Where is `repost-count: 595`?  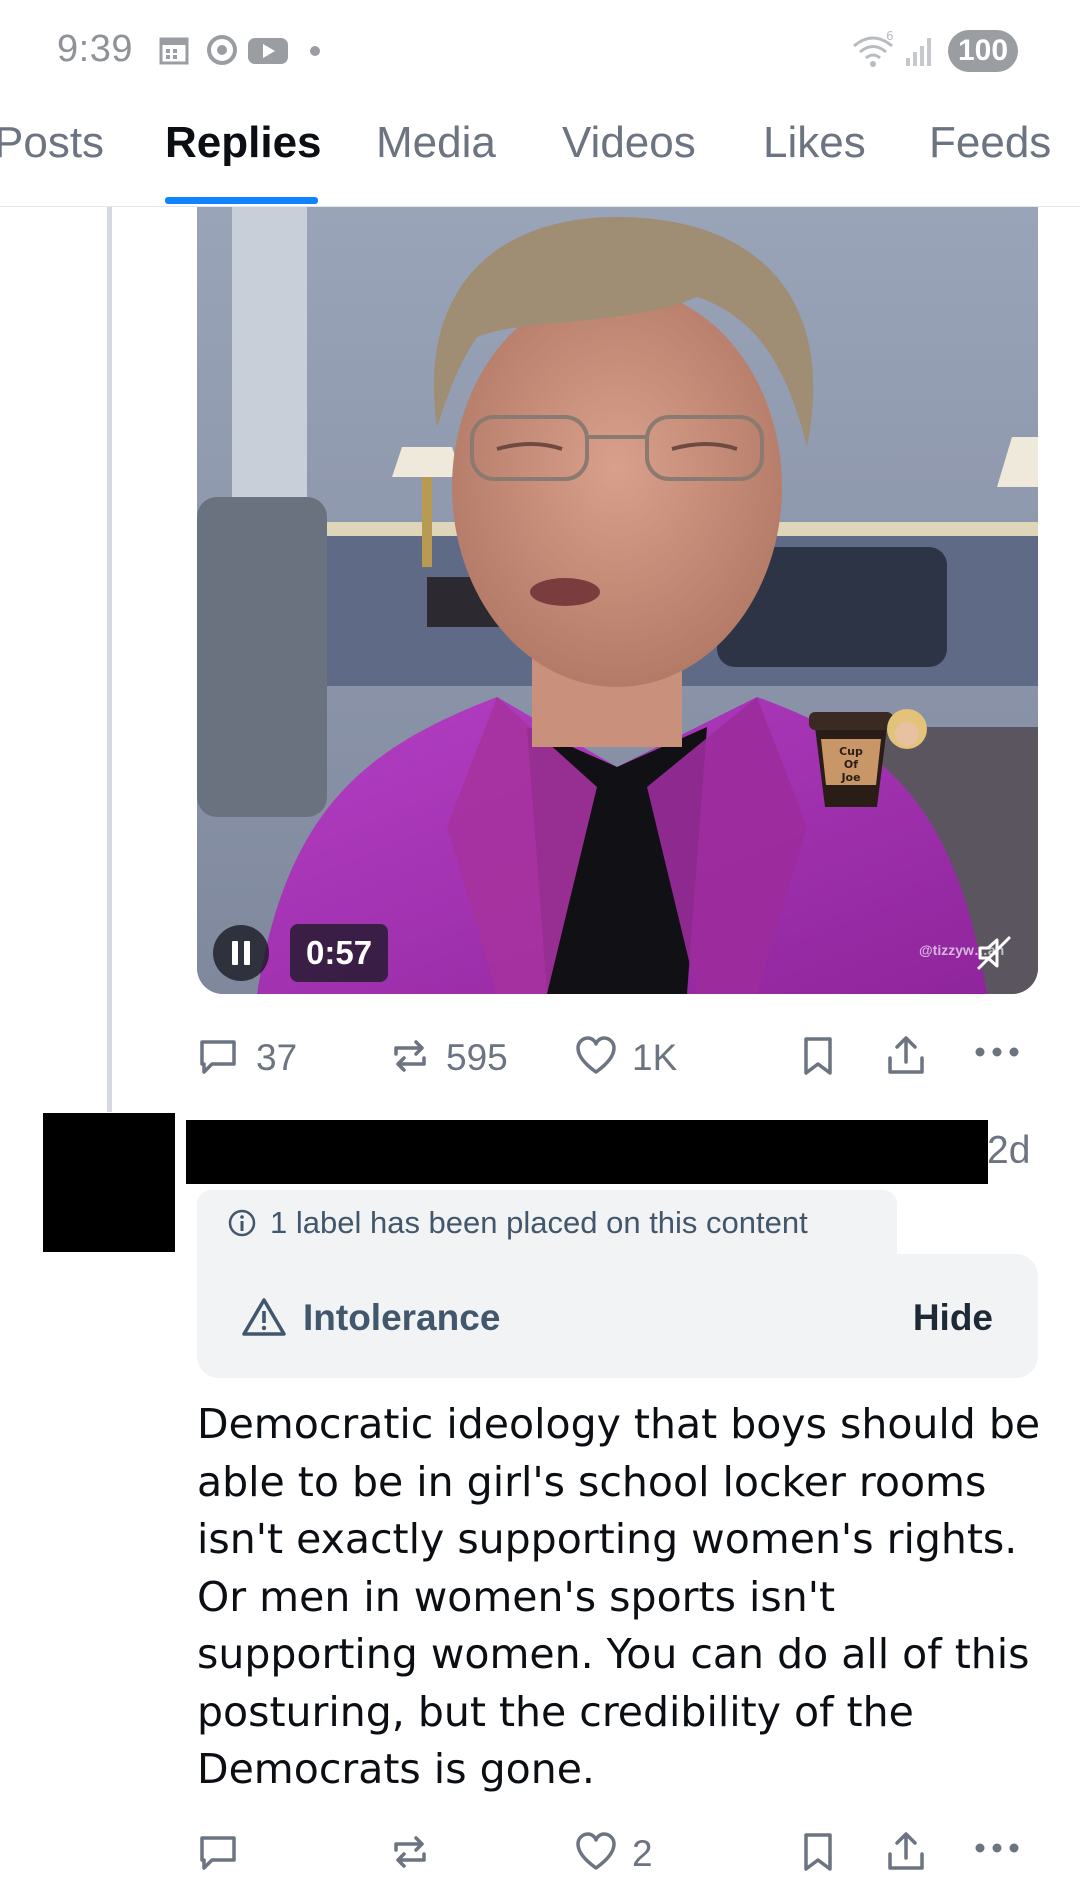
repost-count: 595 is located at coordinates (477, 1057).